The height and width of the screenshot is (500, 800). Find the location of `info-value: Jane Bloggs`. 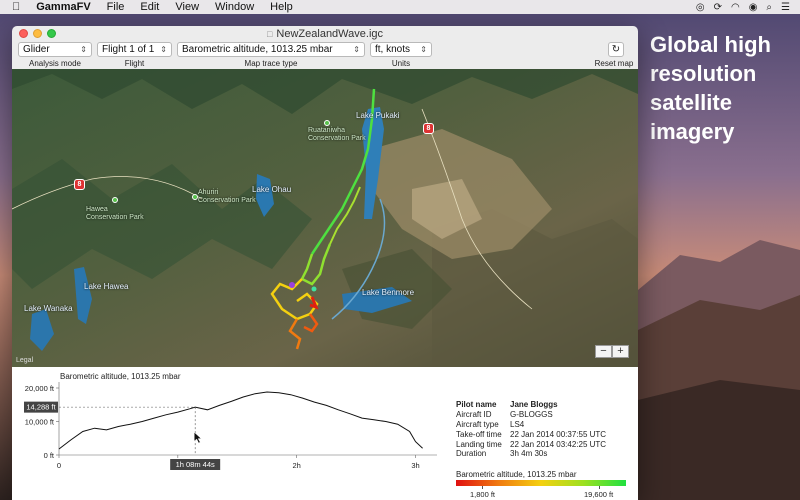

info-value: Jane Bloggs is located at coordinates (534, 404).